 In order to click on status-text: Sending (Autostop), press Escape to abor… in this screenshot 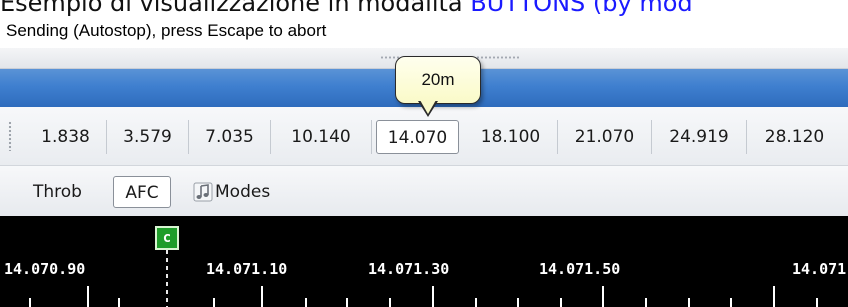, I will do `click(166, 30)`.